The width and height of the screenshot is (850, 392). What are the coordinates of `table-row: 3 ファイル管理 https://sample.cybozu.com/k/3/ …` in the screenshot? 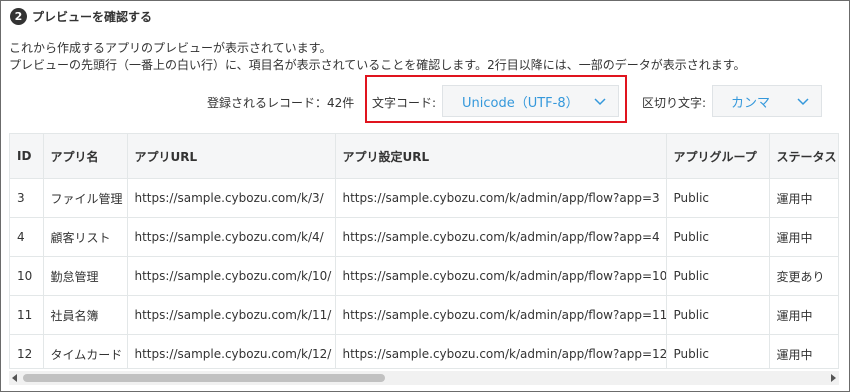 It's located at (424, 198).